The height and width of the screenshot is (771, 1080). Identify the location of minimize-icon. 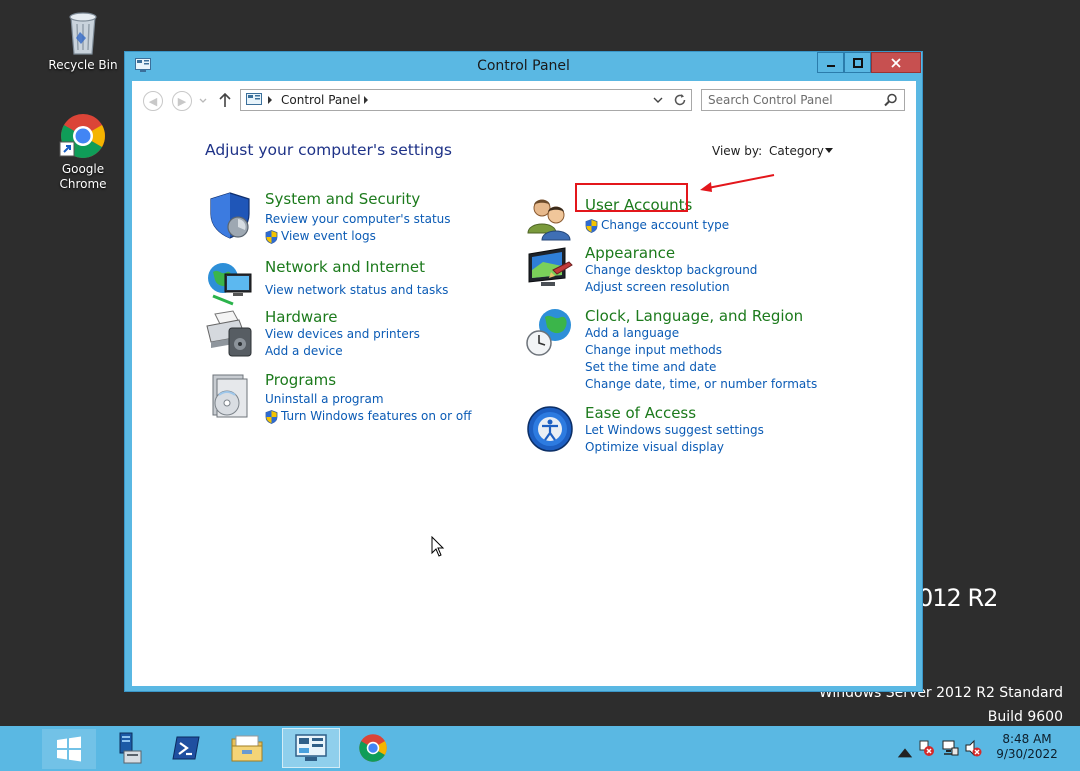
(830, 65).